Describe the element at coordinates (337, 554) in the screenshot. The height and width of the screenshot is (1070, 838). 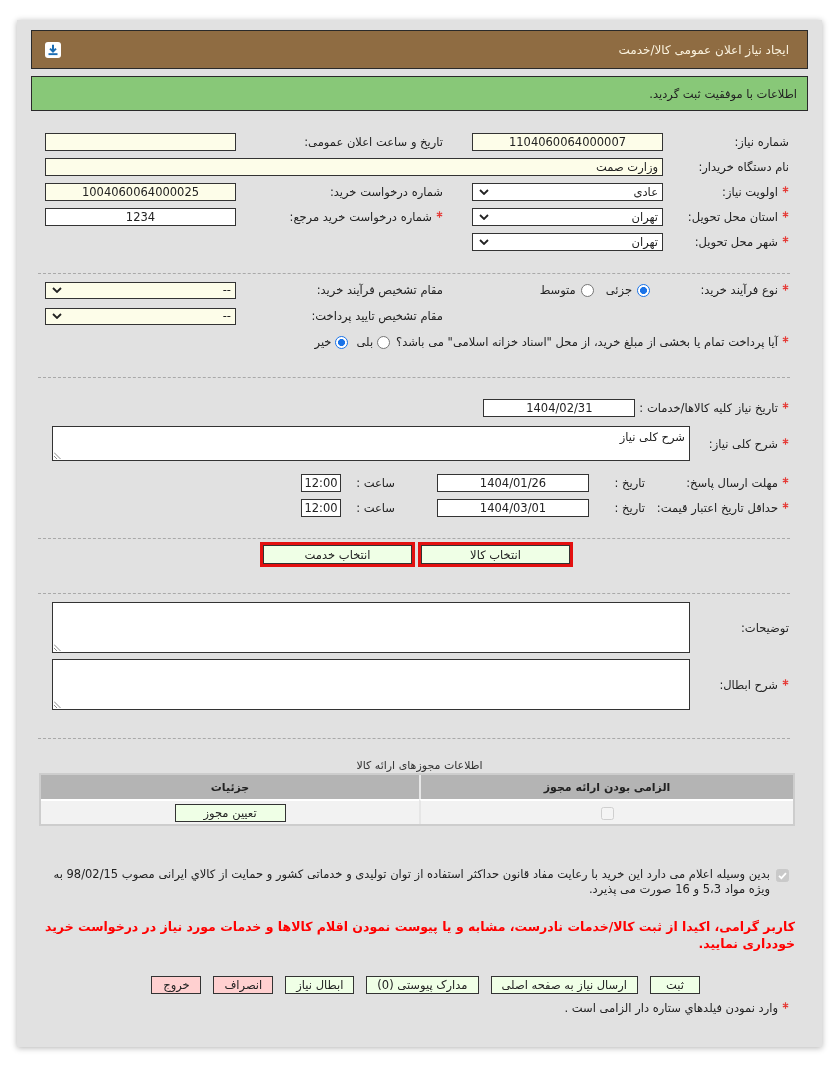
I see `select-item-button: انتخاب خدمت` at that location.